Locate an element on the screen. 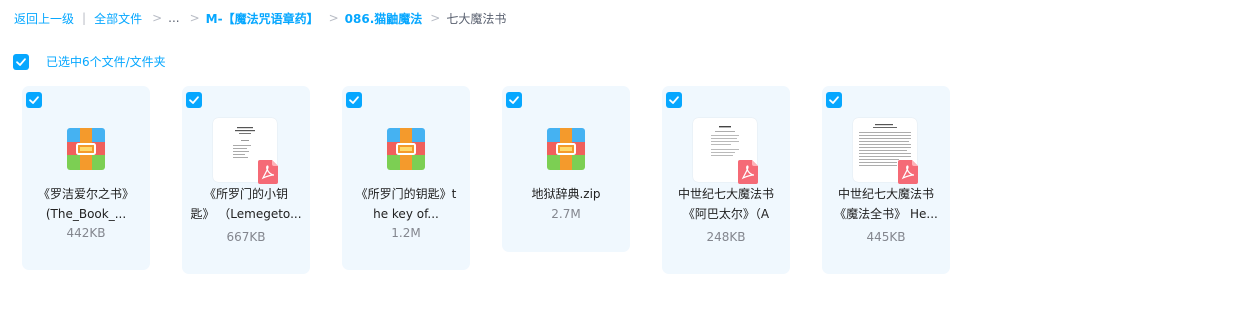  file-card: 《所罗门的小钥 匙》 （Lemegeto... 667KB is located at coordinates (246, 180).